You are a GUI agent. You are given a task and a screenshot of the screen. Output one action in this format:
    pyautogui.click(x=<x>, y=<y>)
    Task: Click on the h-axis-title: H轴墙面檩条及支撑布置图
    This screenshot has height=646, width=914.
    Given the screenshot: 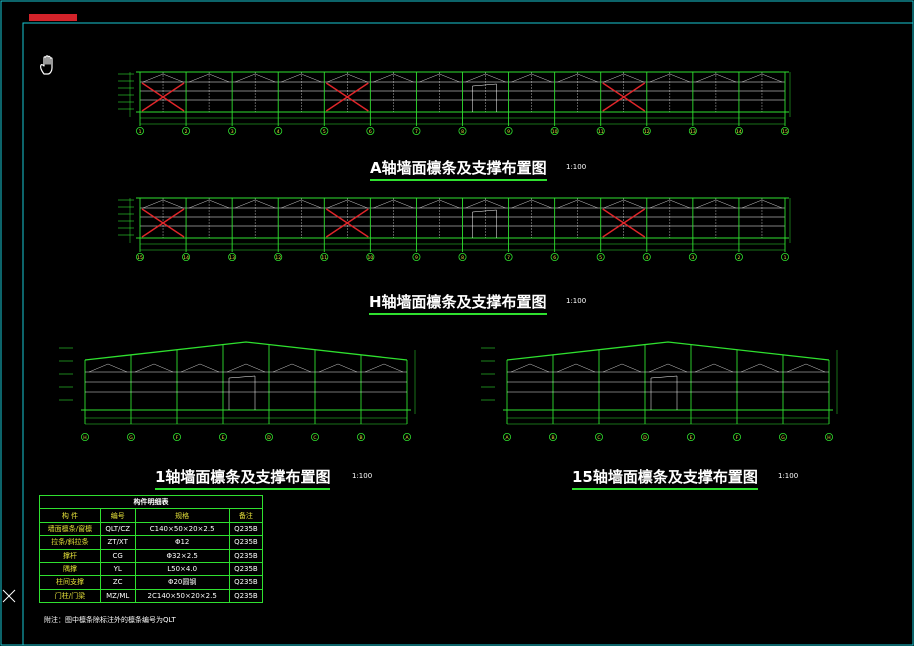 What is the action you would take?
    pyautogui.click(x=458, y=303)
    